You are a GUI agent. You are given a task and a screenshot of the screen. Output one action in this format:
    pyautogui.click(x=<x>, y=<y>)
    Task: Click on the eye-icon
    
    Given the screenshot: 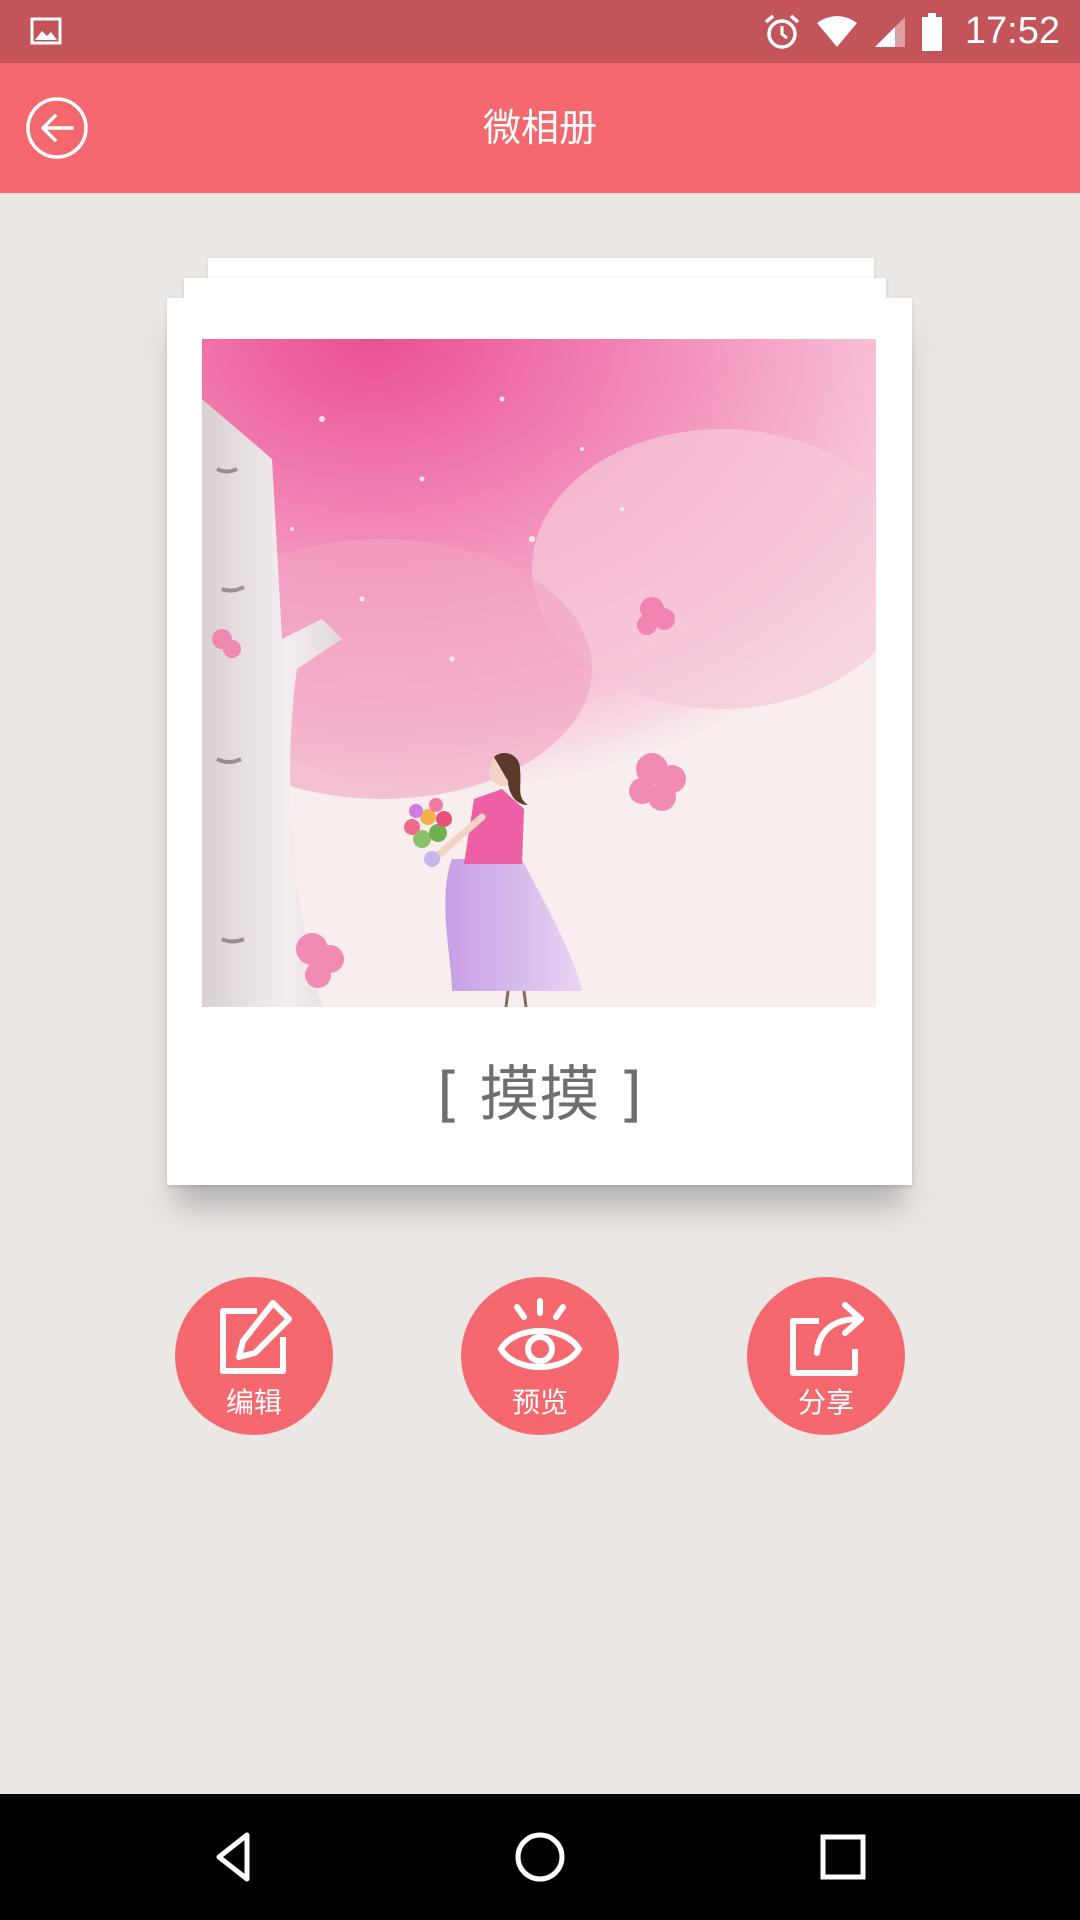 What is the action you would take?
    pyautogui.click(x=540, y=1334)
    